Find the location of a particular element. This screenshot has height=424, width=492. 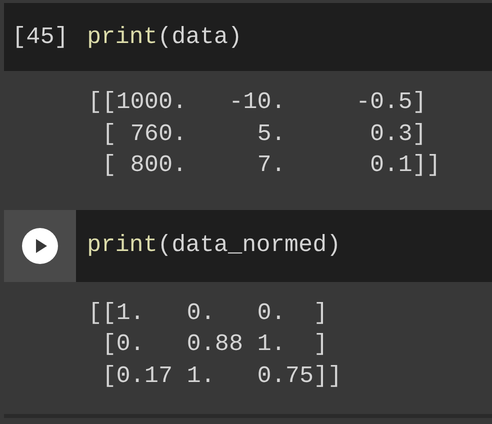

code-line: print(data_normed) is located at coordinates (214, 245).